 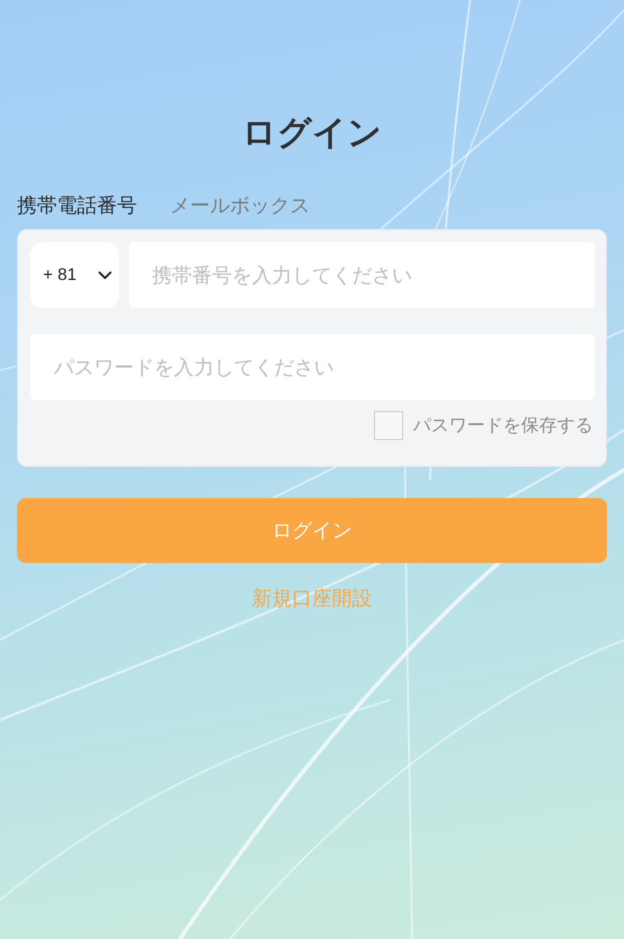 I want to click on login-button: ログイン, so click(x=312, y=530).